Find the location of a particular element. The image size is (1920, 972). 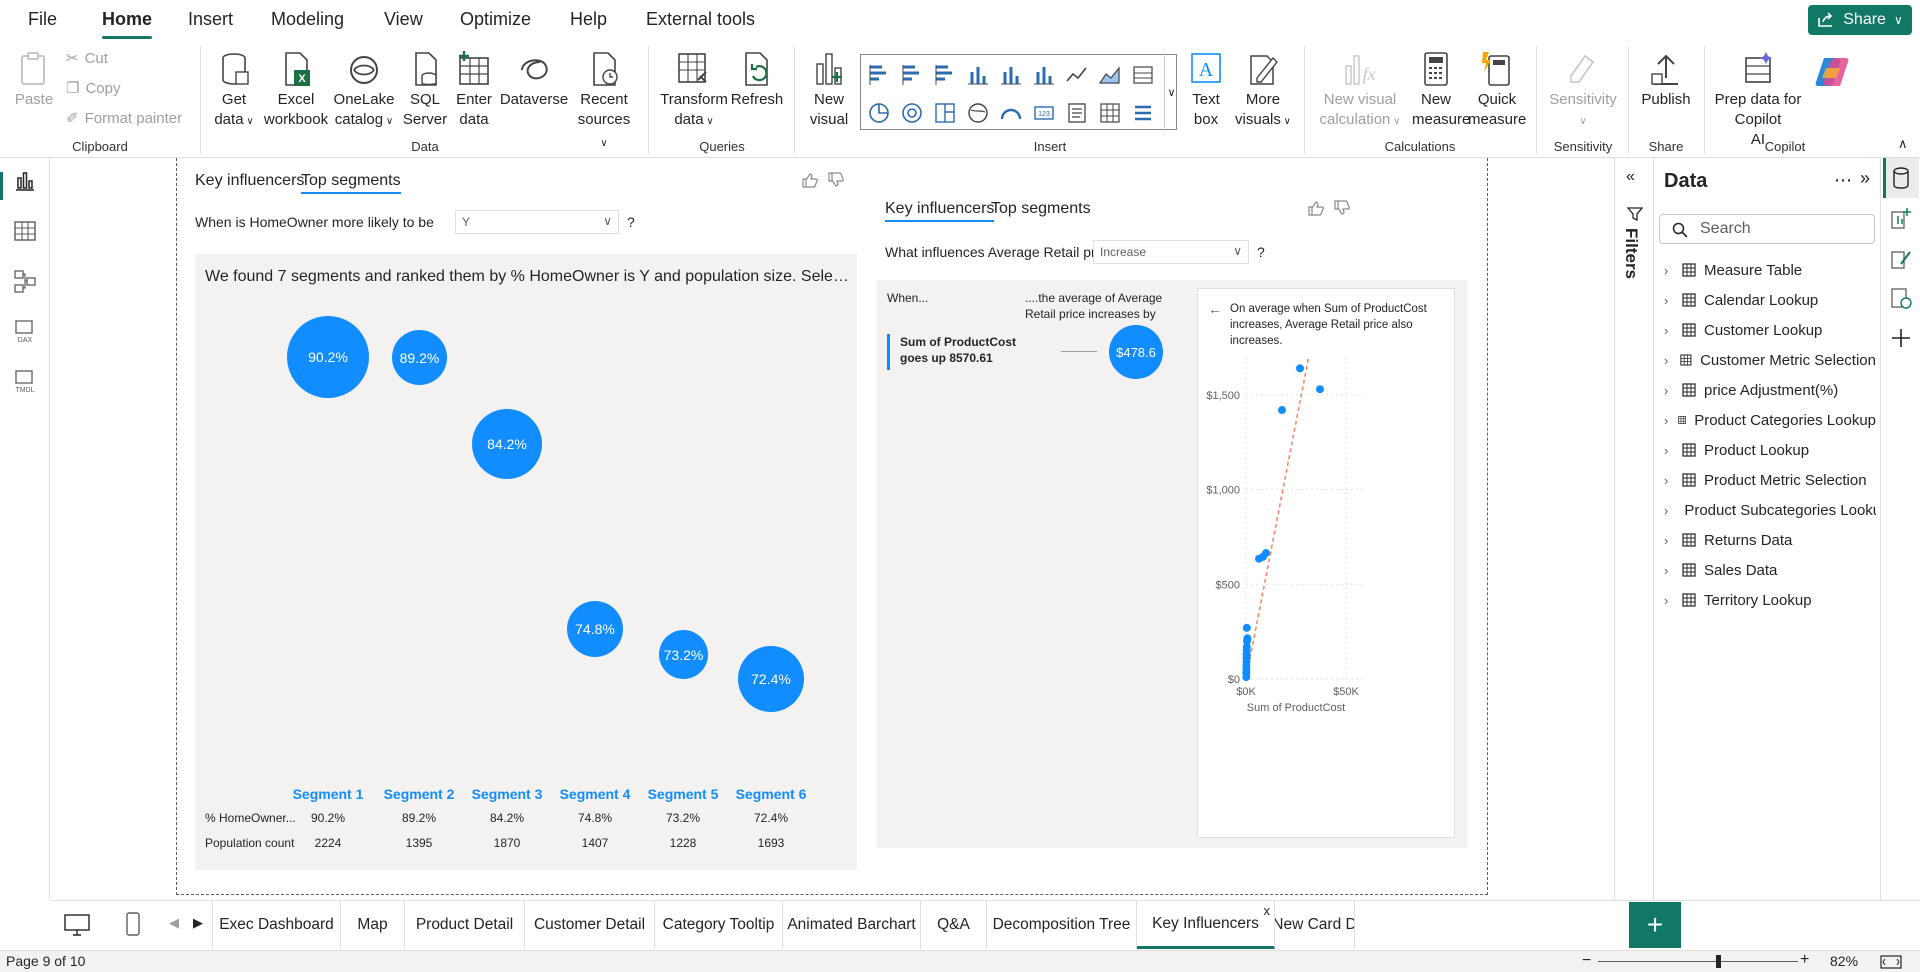

menu-insert: Insert is located at coordinates (210, 19).